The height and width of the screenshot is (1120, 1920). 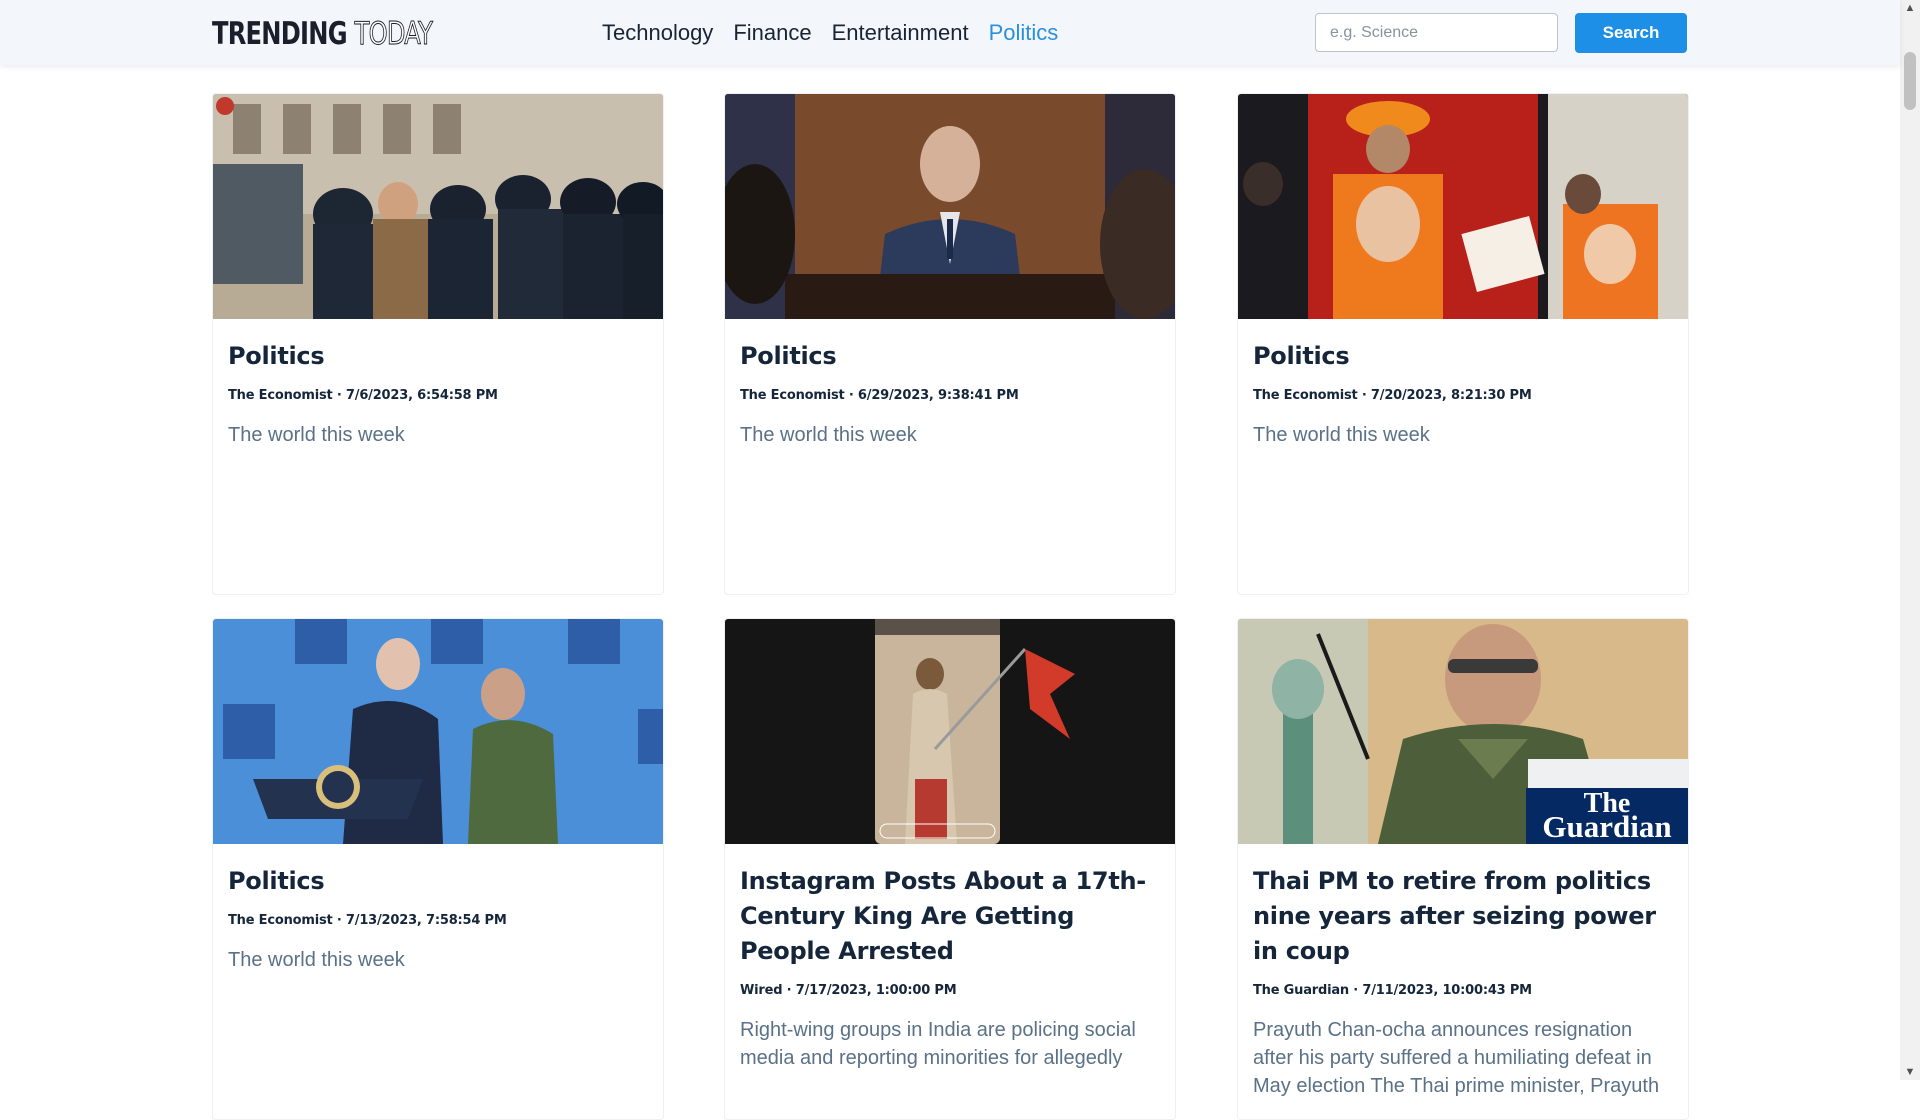 I want to click on guardian-logo: The Guardian, so click(x=1607, y=816).